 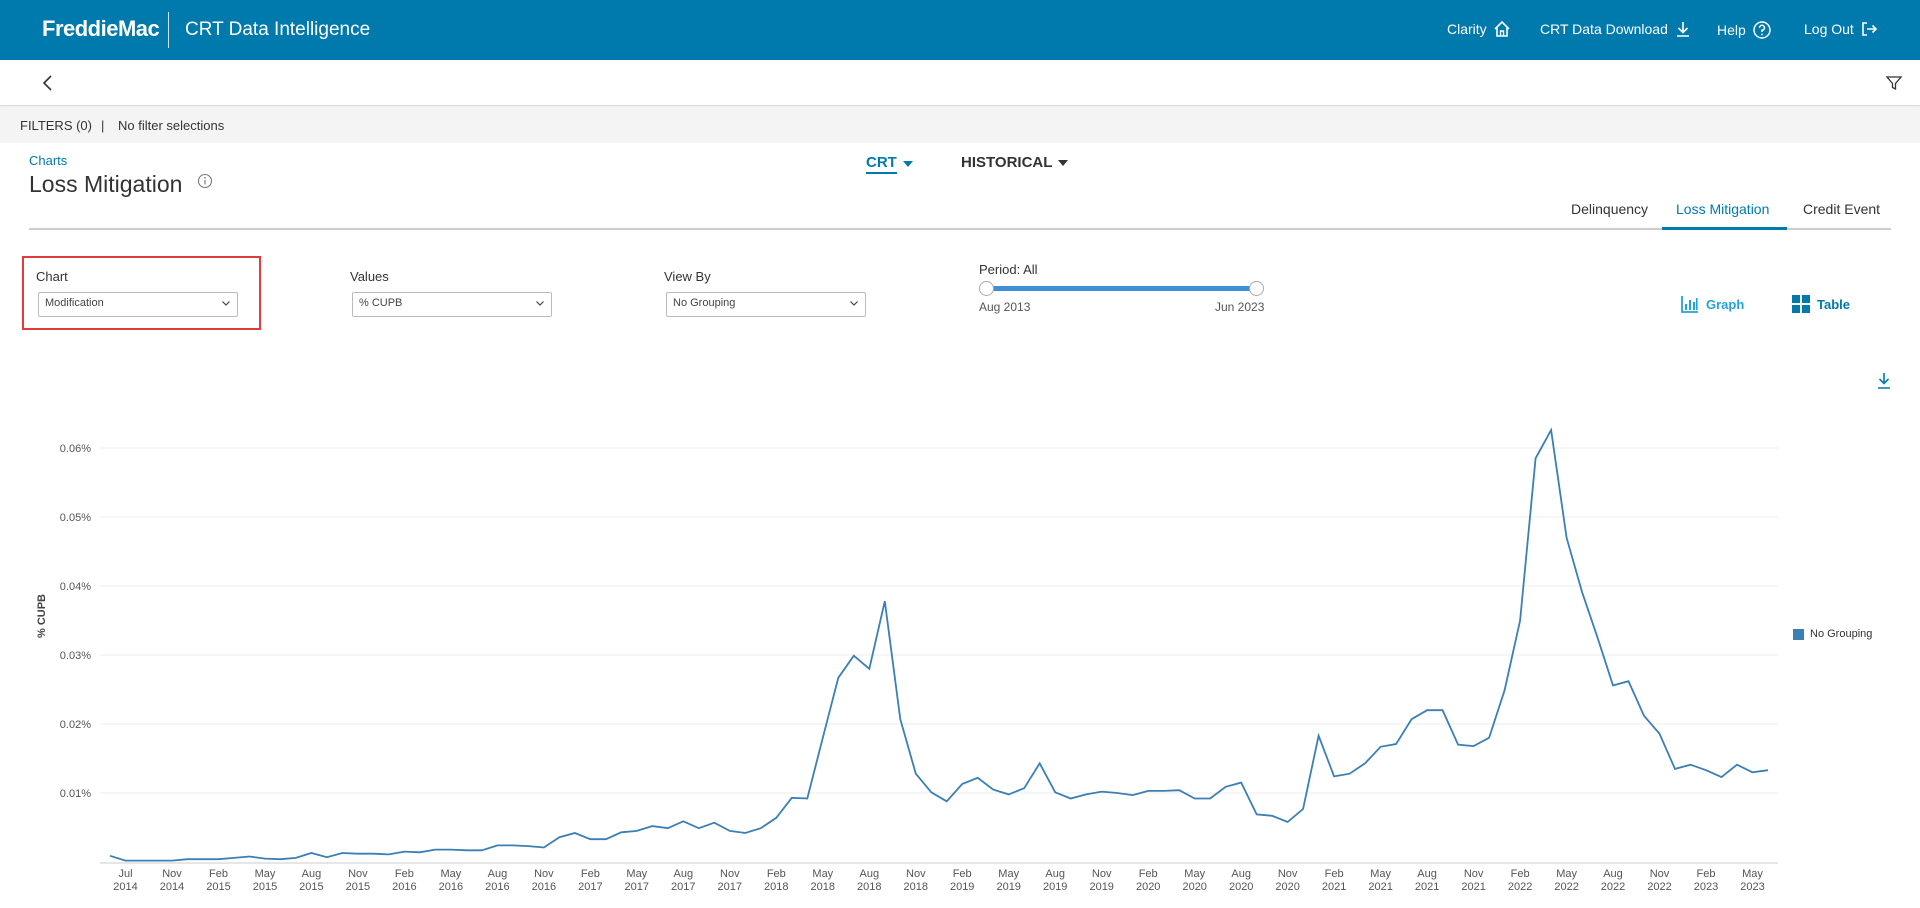 I want to click on viewby-select-value: No Grouping, so click(x=704, y=303).